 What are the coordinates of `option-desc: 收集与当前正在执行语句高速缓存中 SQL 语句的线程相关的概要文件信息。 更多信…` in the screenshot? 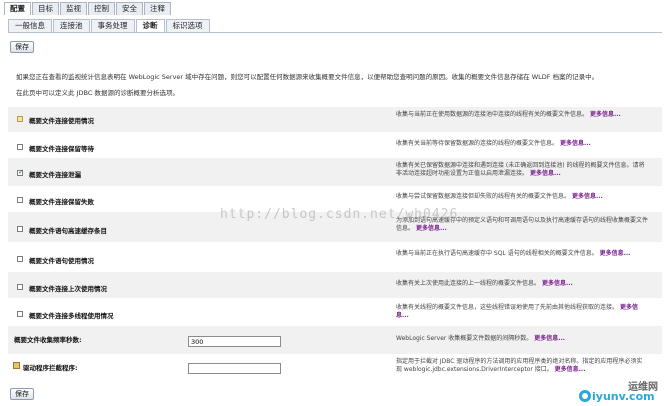 It's located at (513, 253).